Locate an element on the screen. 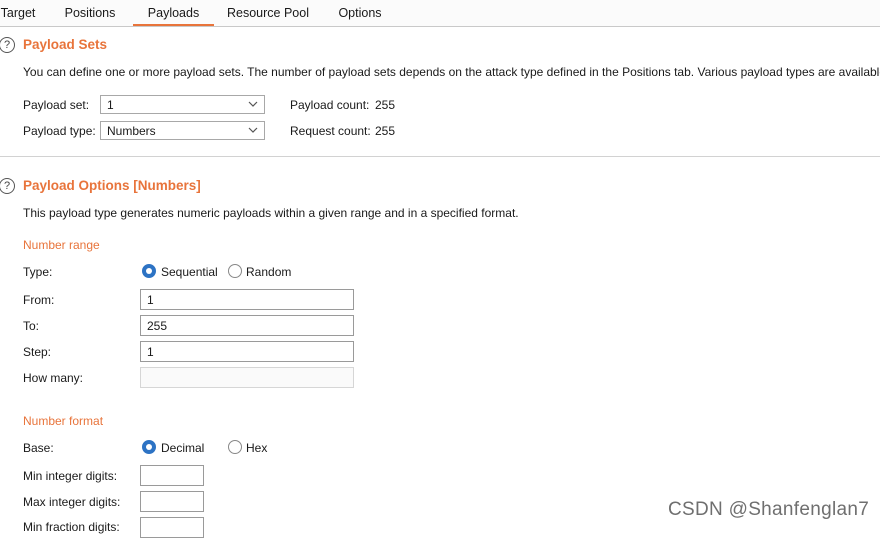  min-integer-digits-field is located at coordinates (172, 475).